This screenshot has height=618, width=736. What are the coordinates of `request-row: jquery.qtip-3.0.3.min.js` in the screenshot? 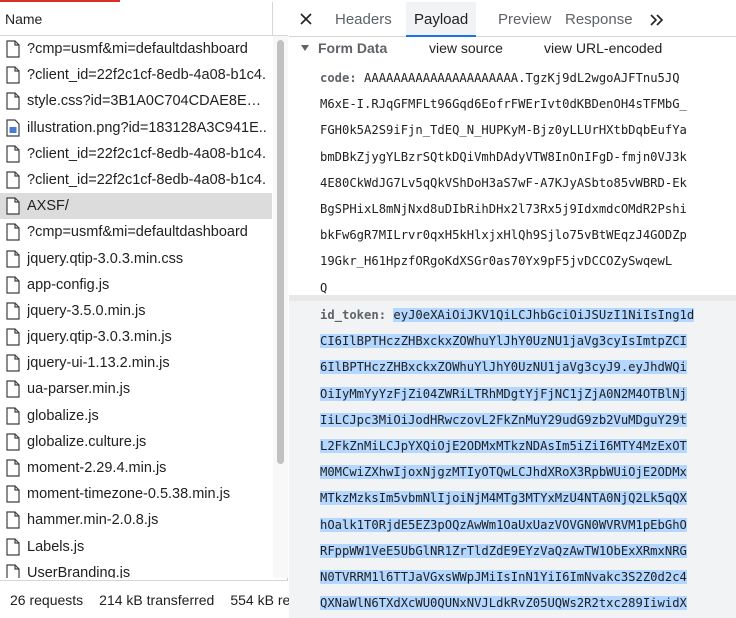 It's located at (136, 337).